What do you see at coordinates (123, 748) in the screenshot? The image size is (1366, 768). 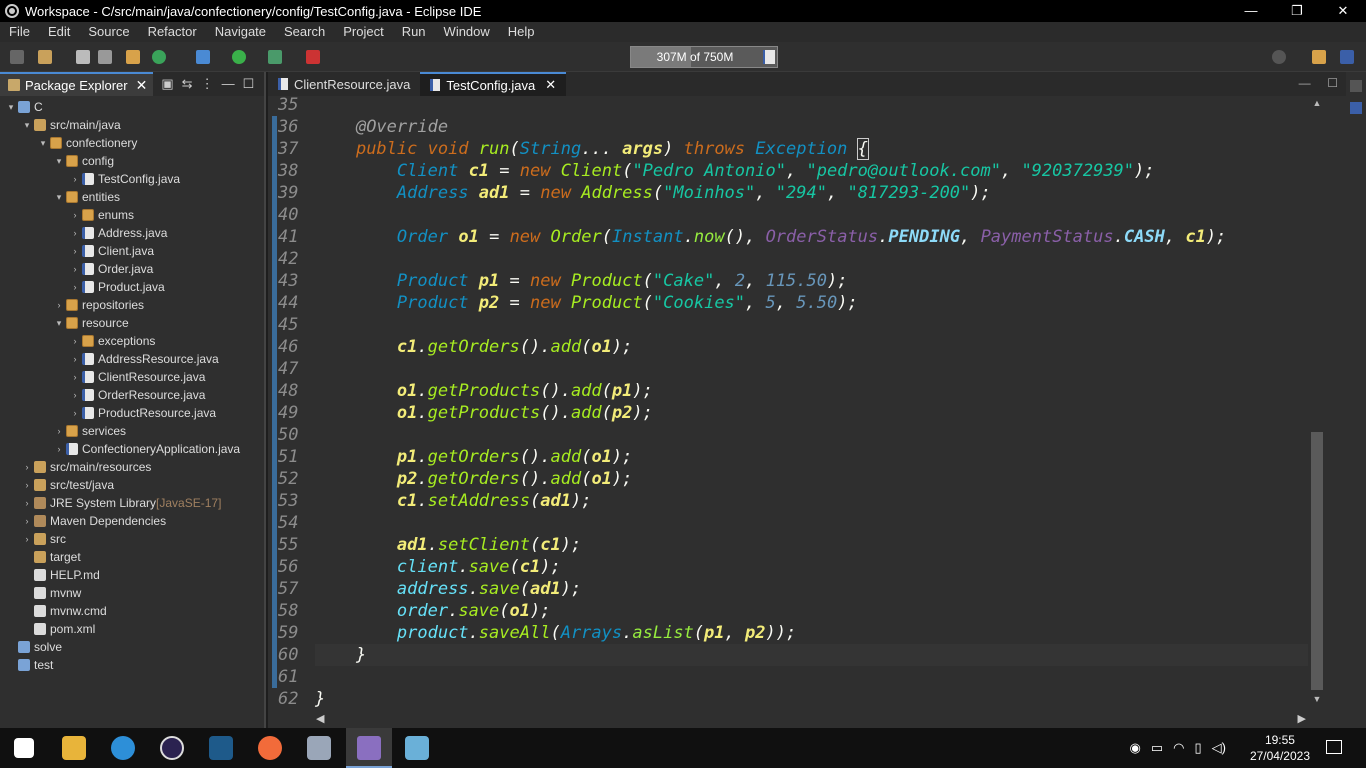 I see `edge-icon` at bounding box center [123, 748].